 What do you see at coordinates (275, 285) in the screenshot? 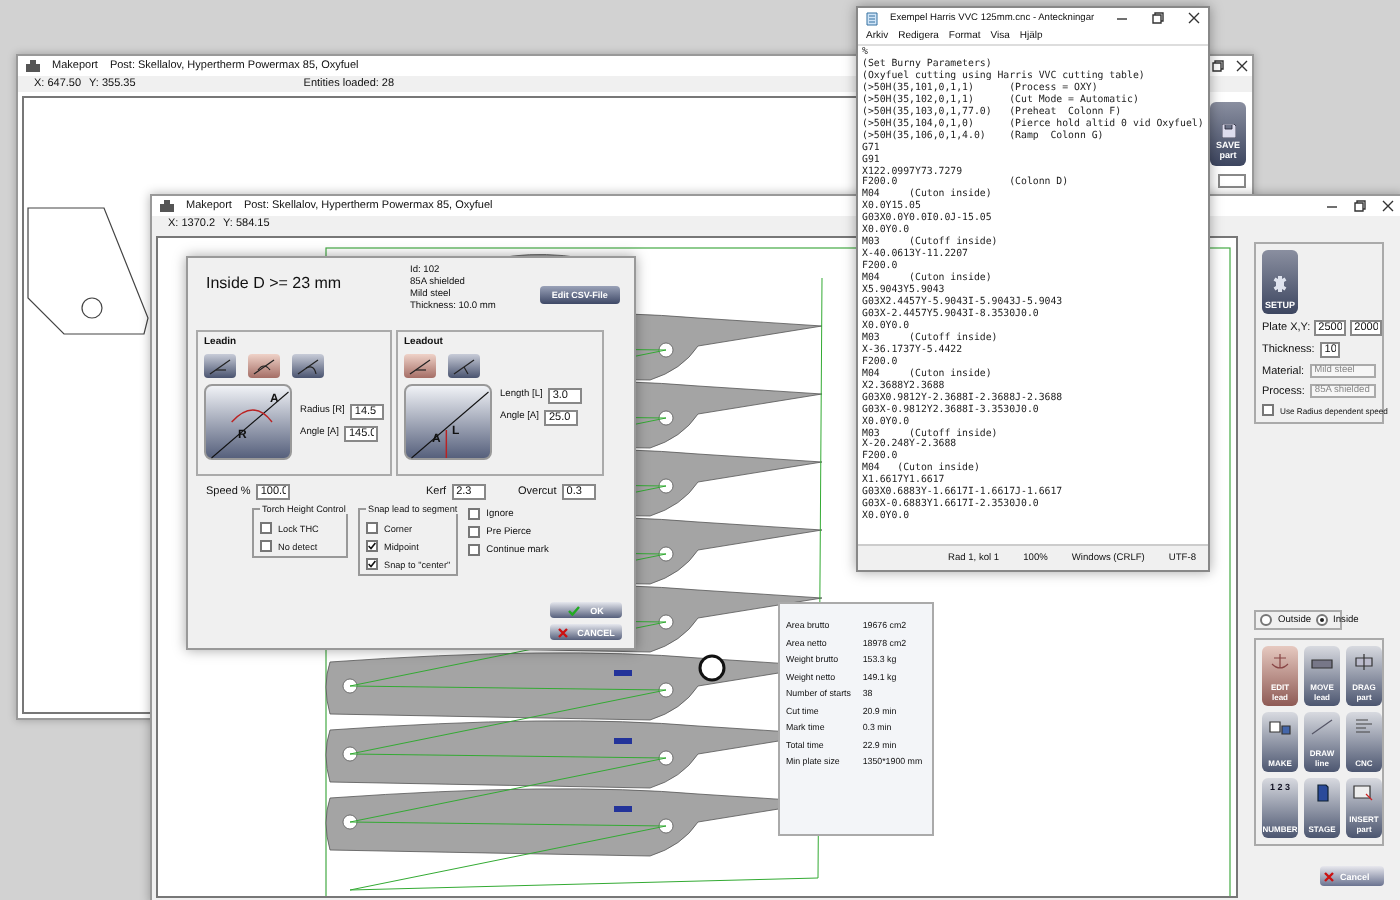
I see `dialog-title: Inside D >= 23 mm` at bounding box center [275, 285].